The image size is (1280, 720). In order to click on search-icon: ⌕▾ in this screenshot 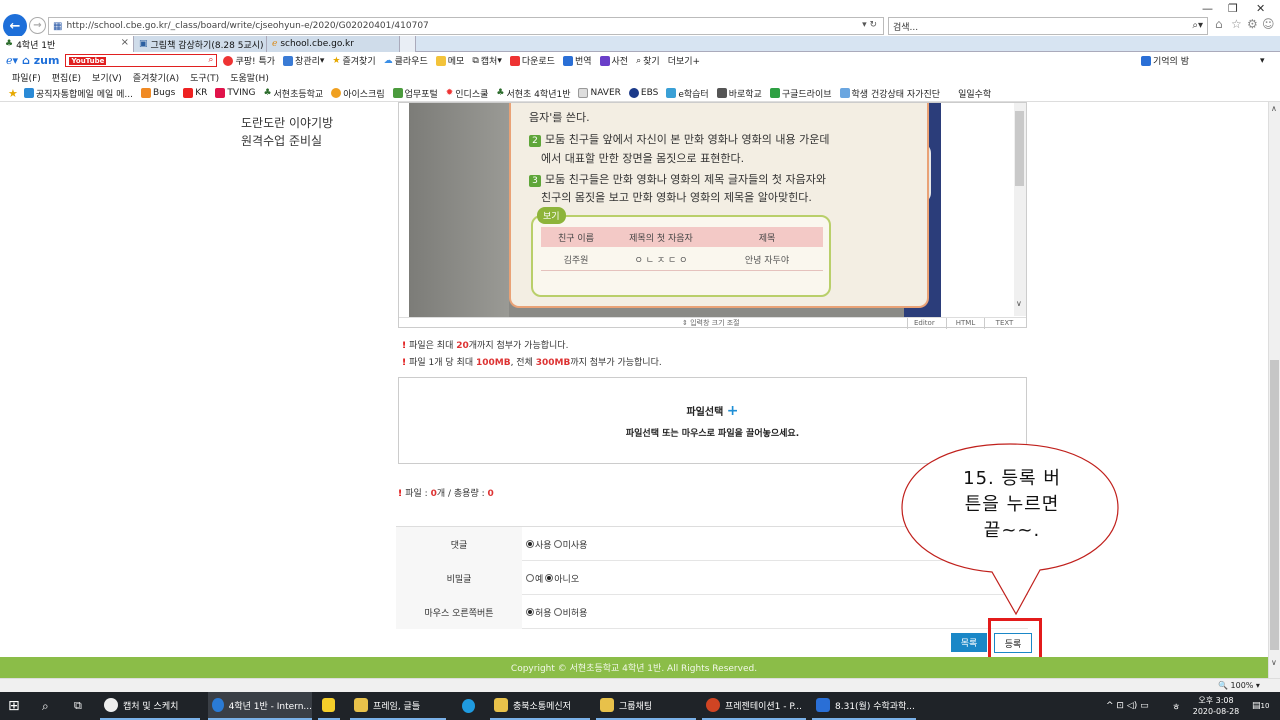, I will do `click(1197, 25)`.